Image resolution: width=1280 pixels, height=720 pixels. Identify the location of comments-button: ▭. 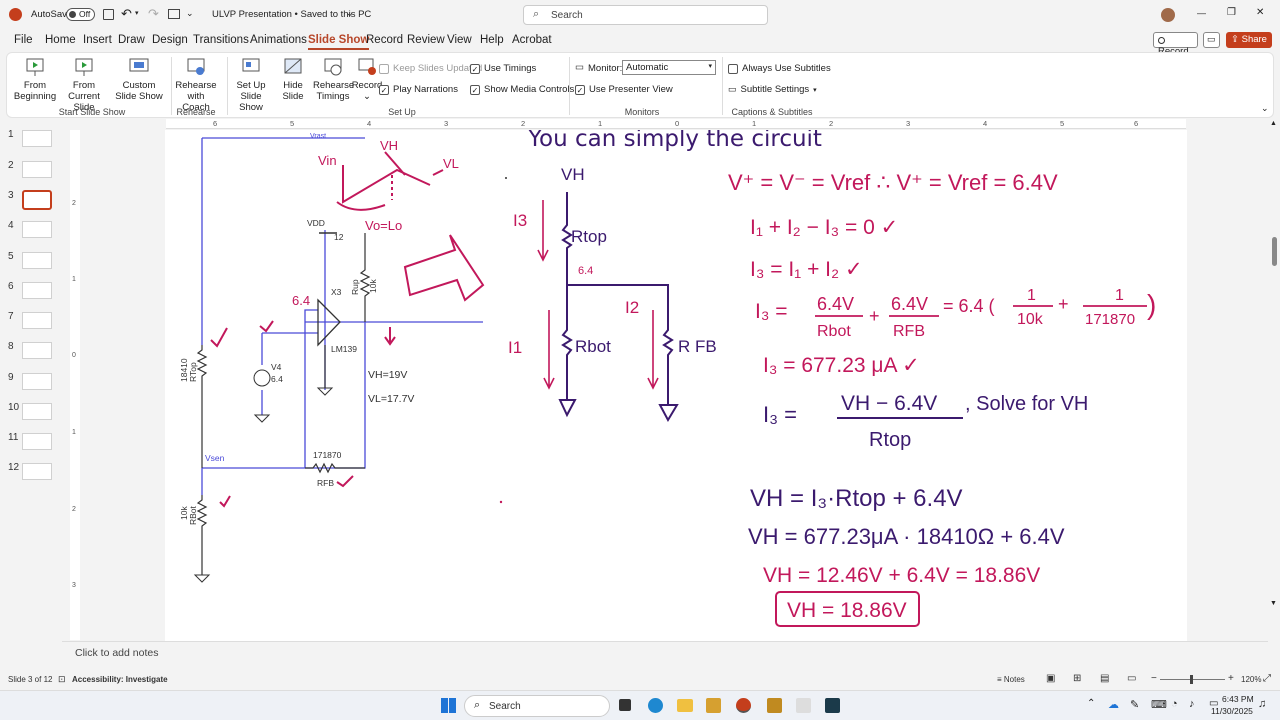
(1211, 40).